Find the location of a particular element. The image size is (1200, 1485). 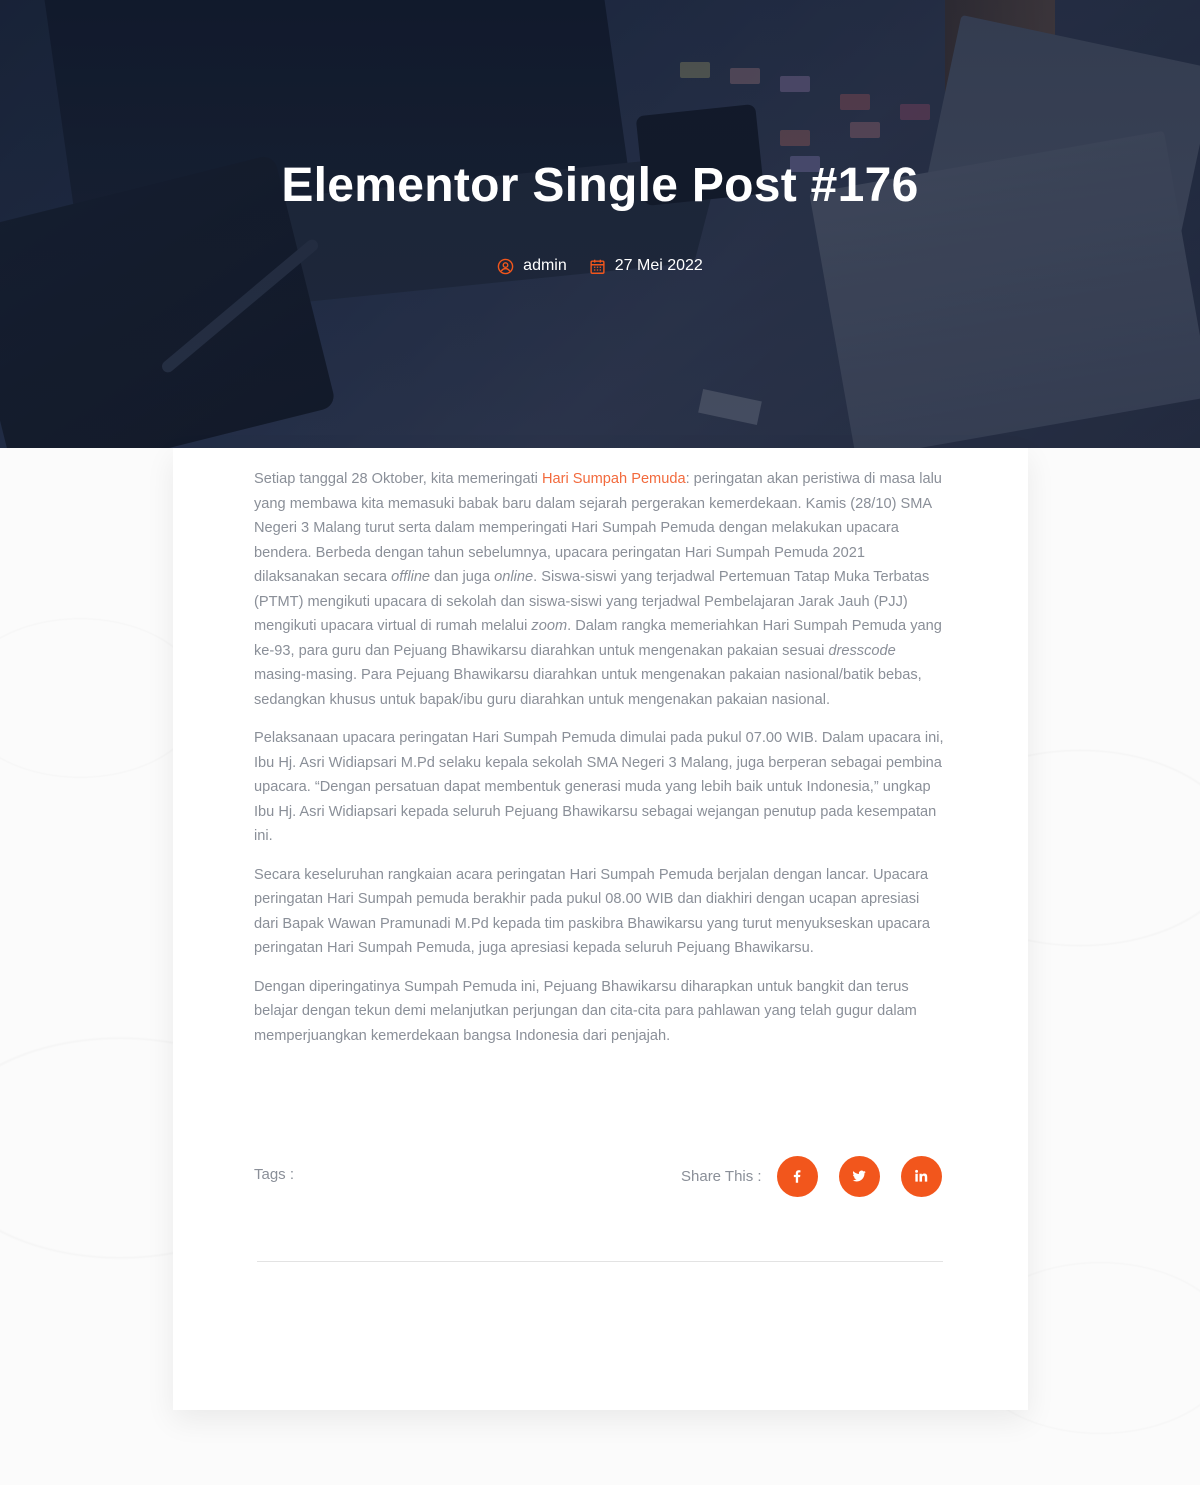

share-linkedin-button is located at coordinates (921, 1176).